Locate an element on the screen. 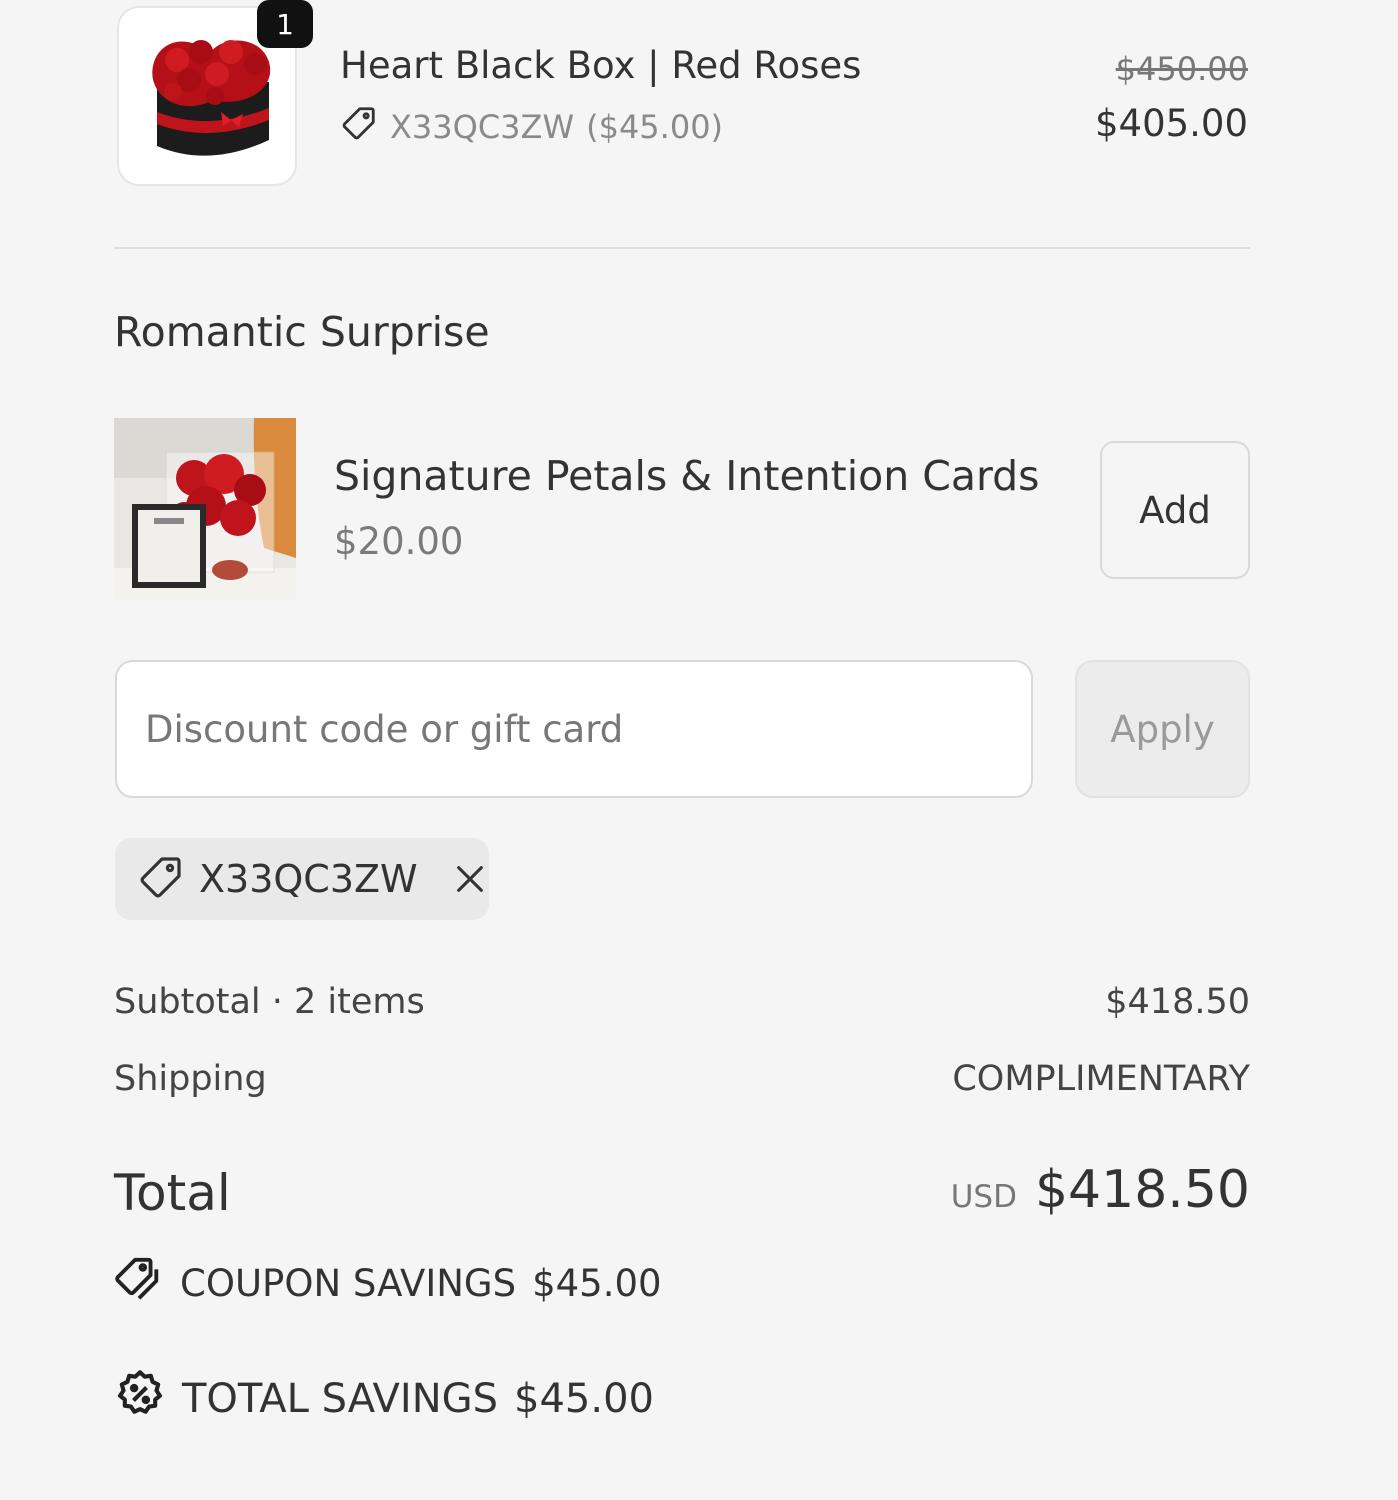 This screenshot has width=1398, height=1500. coupon-savings-value: $45.00 is located at coordinates (597, 1283).